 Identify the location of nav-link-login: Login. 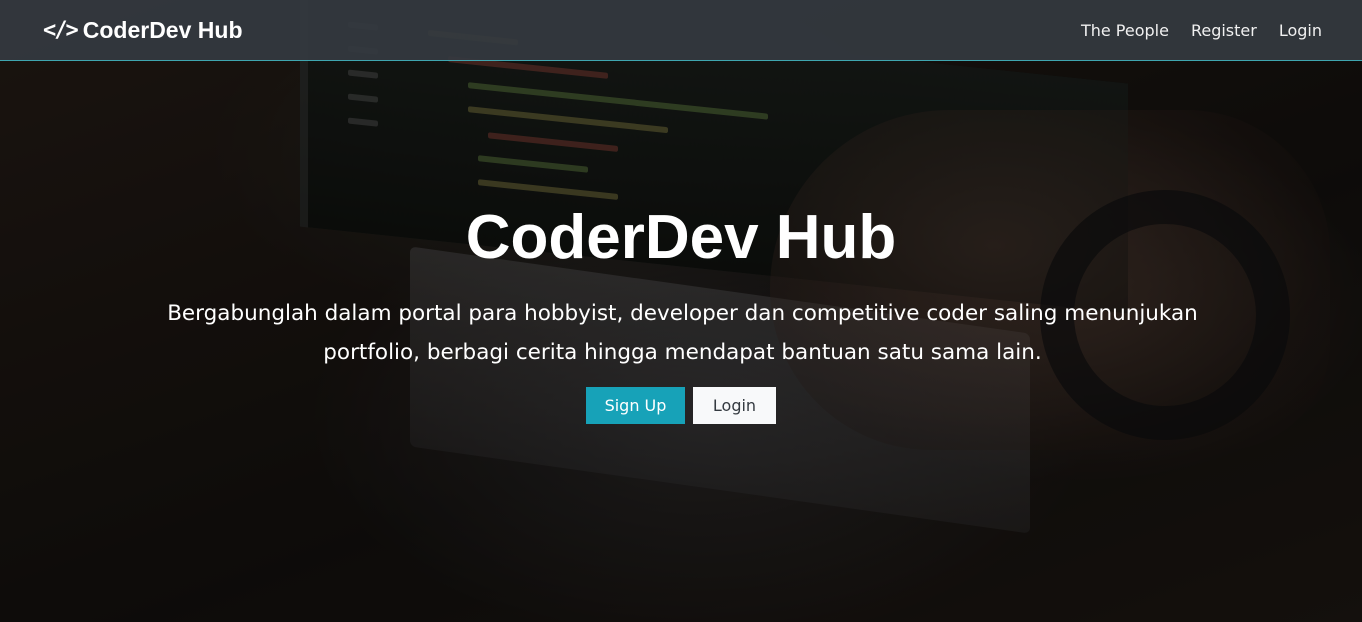
(1300, 30).